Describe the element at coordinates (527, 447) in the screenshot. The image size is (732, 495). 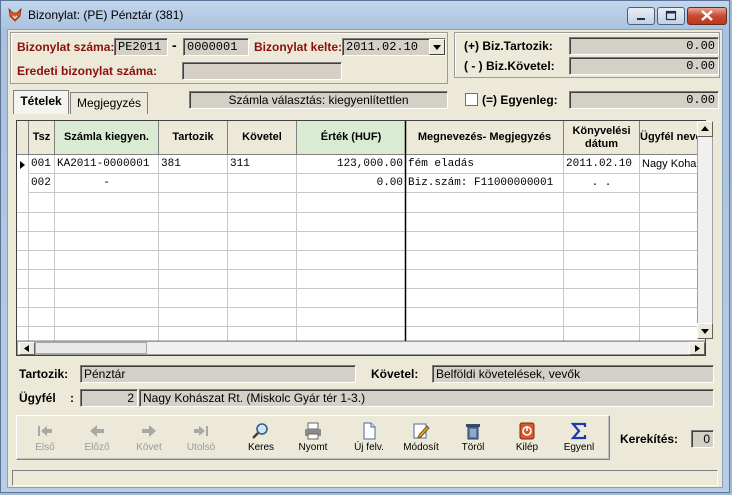
I see `exit-label: Kilép` at that location.